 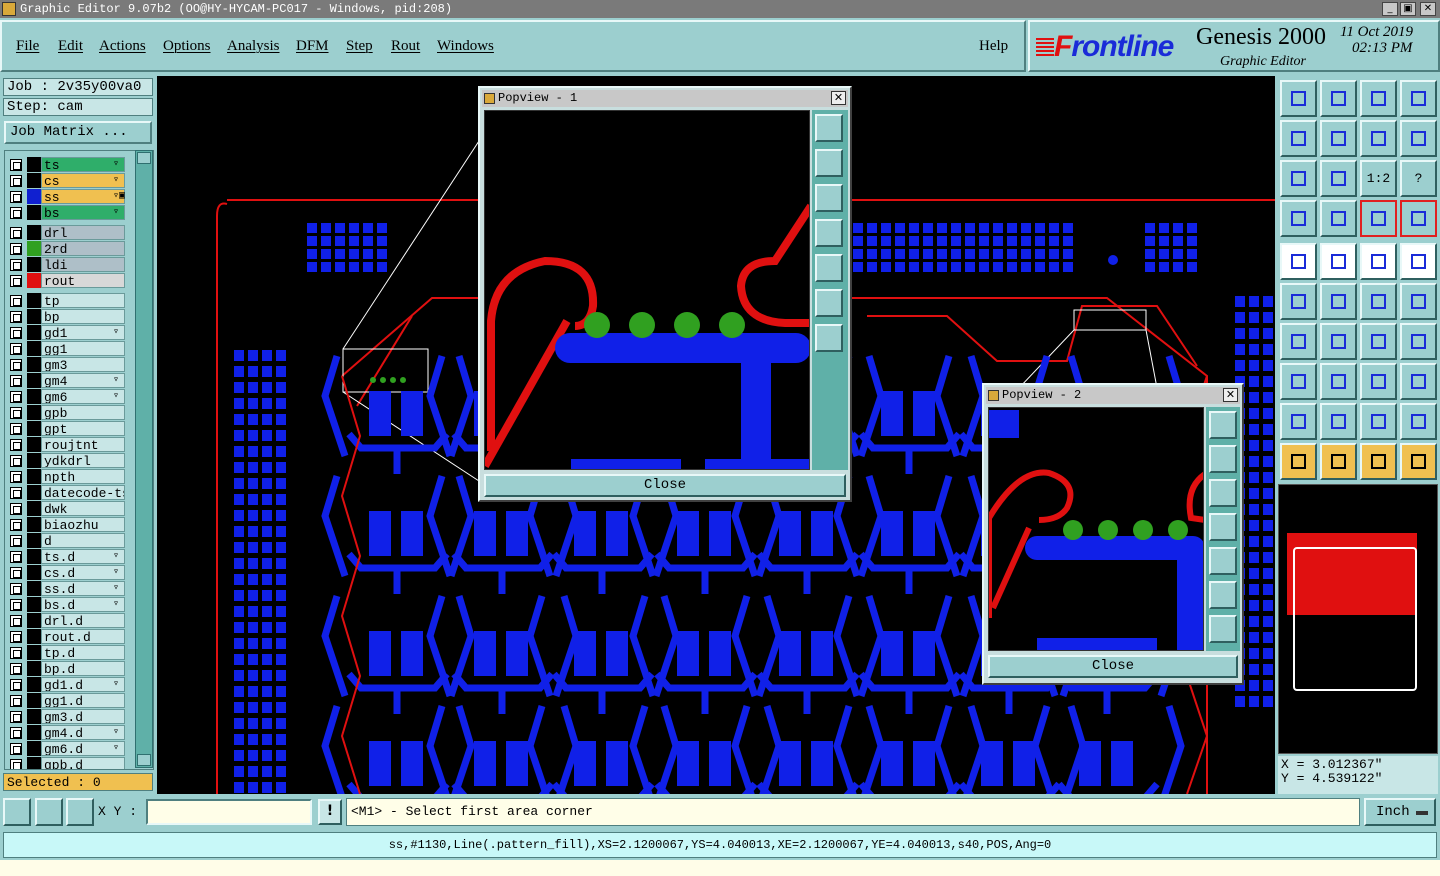 I want to click on popview-1-titlebar: Popview - 1 ✕, so click(x=665, y=98).